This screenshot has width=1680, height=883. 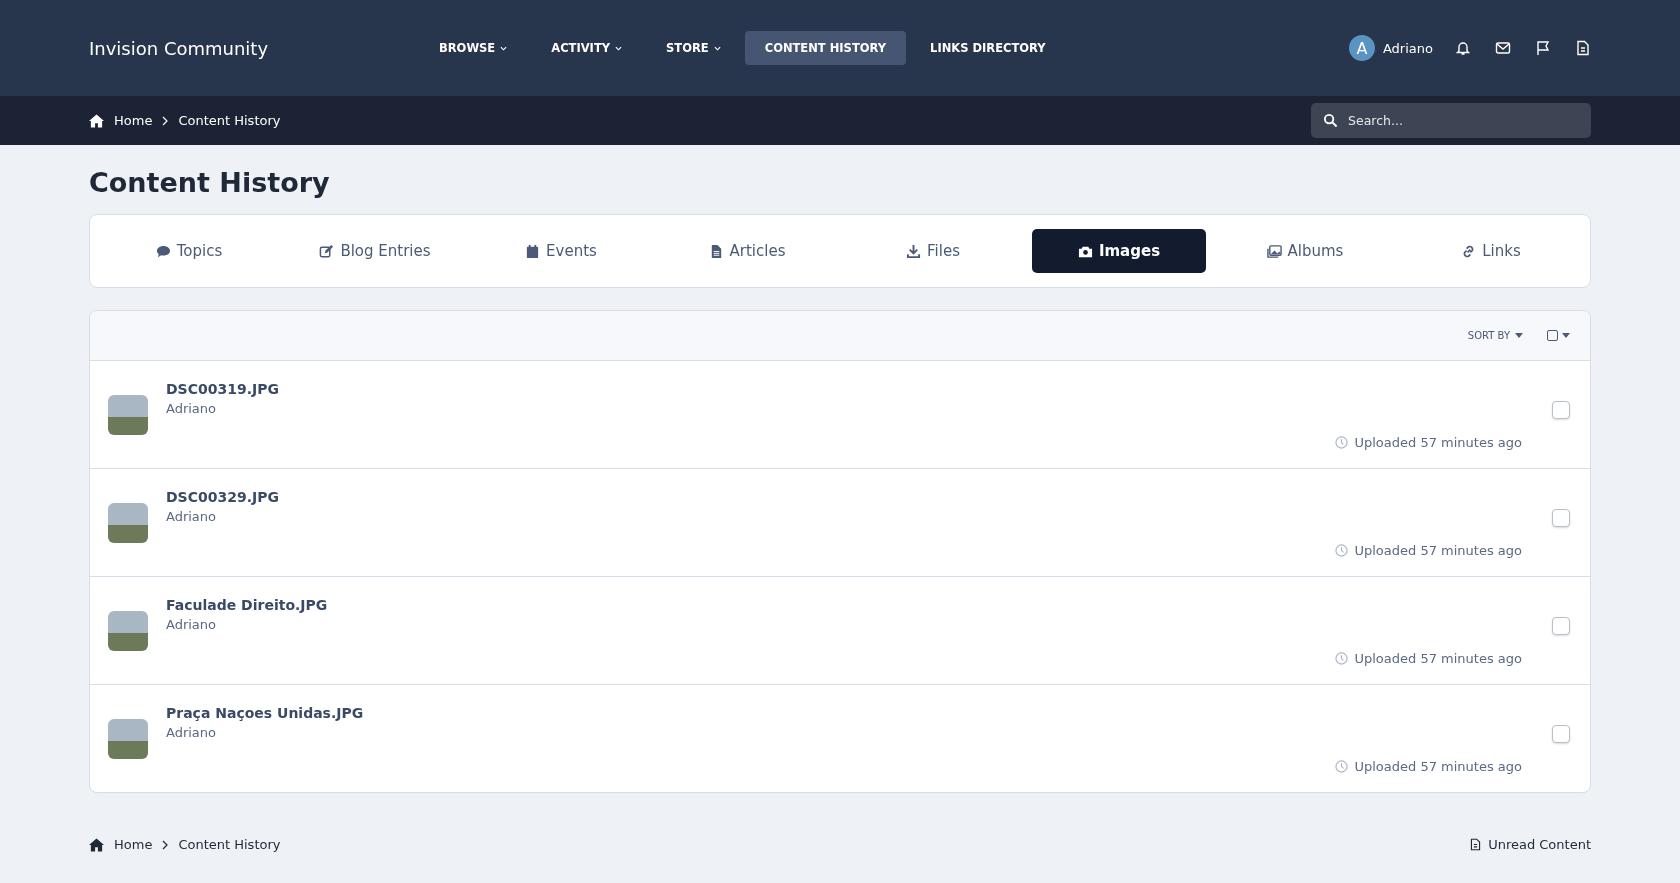 What do you see at coordinates (751, 389) in the screenshot?
I see `image-title-link: DSC00319.JPG` at bounding box center [751, 389].